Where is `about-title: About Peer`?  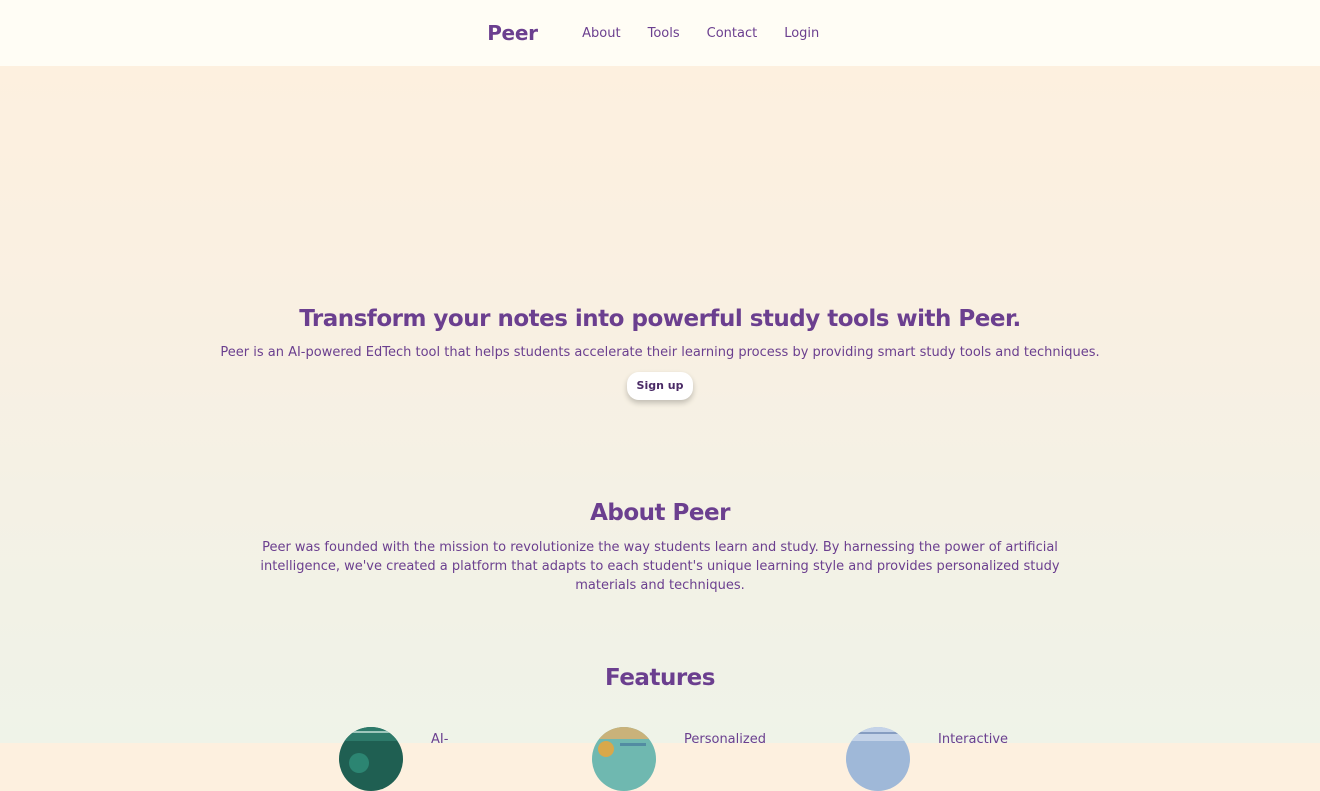 about-title: About Peer is located at coordinates (660, 513).